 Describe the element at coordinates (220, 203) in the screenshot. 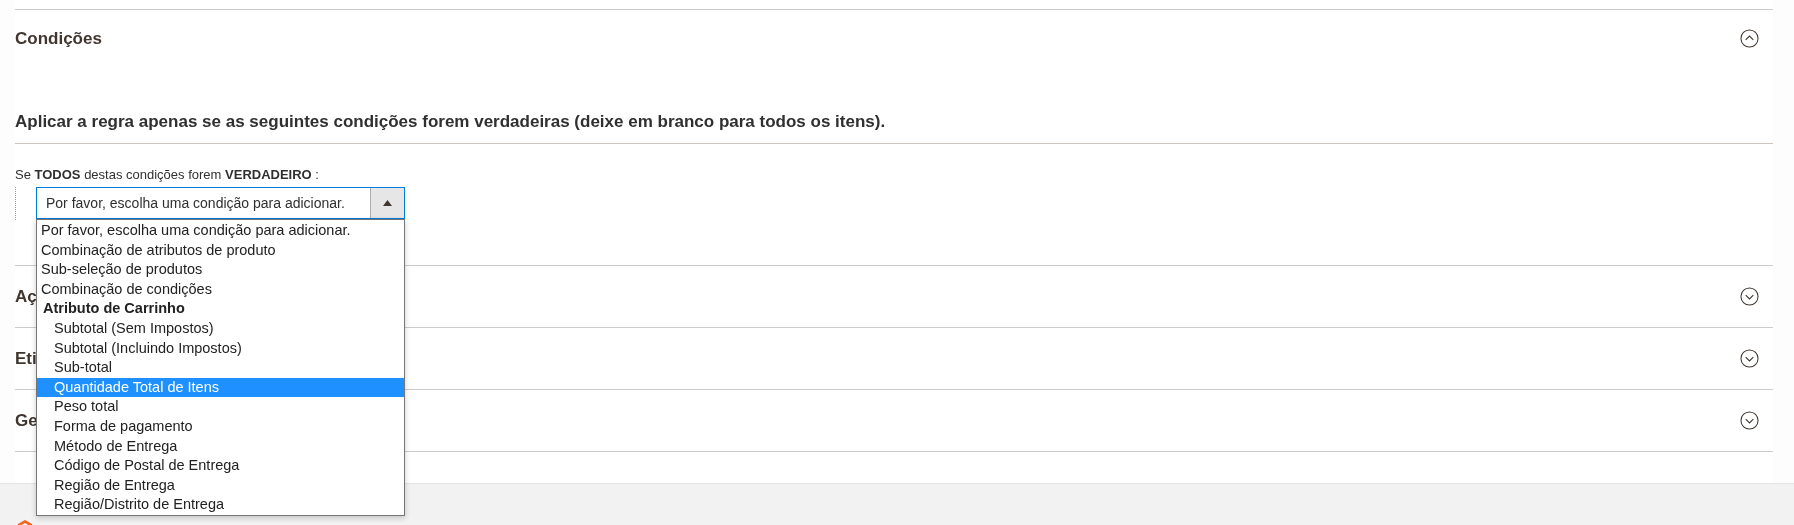

I see `condition-select: Por favor, escolha uma condição para adicionar.` at that location.